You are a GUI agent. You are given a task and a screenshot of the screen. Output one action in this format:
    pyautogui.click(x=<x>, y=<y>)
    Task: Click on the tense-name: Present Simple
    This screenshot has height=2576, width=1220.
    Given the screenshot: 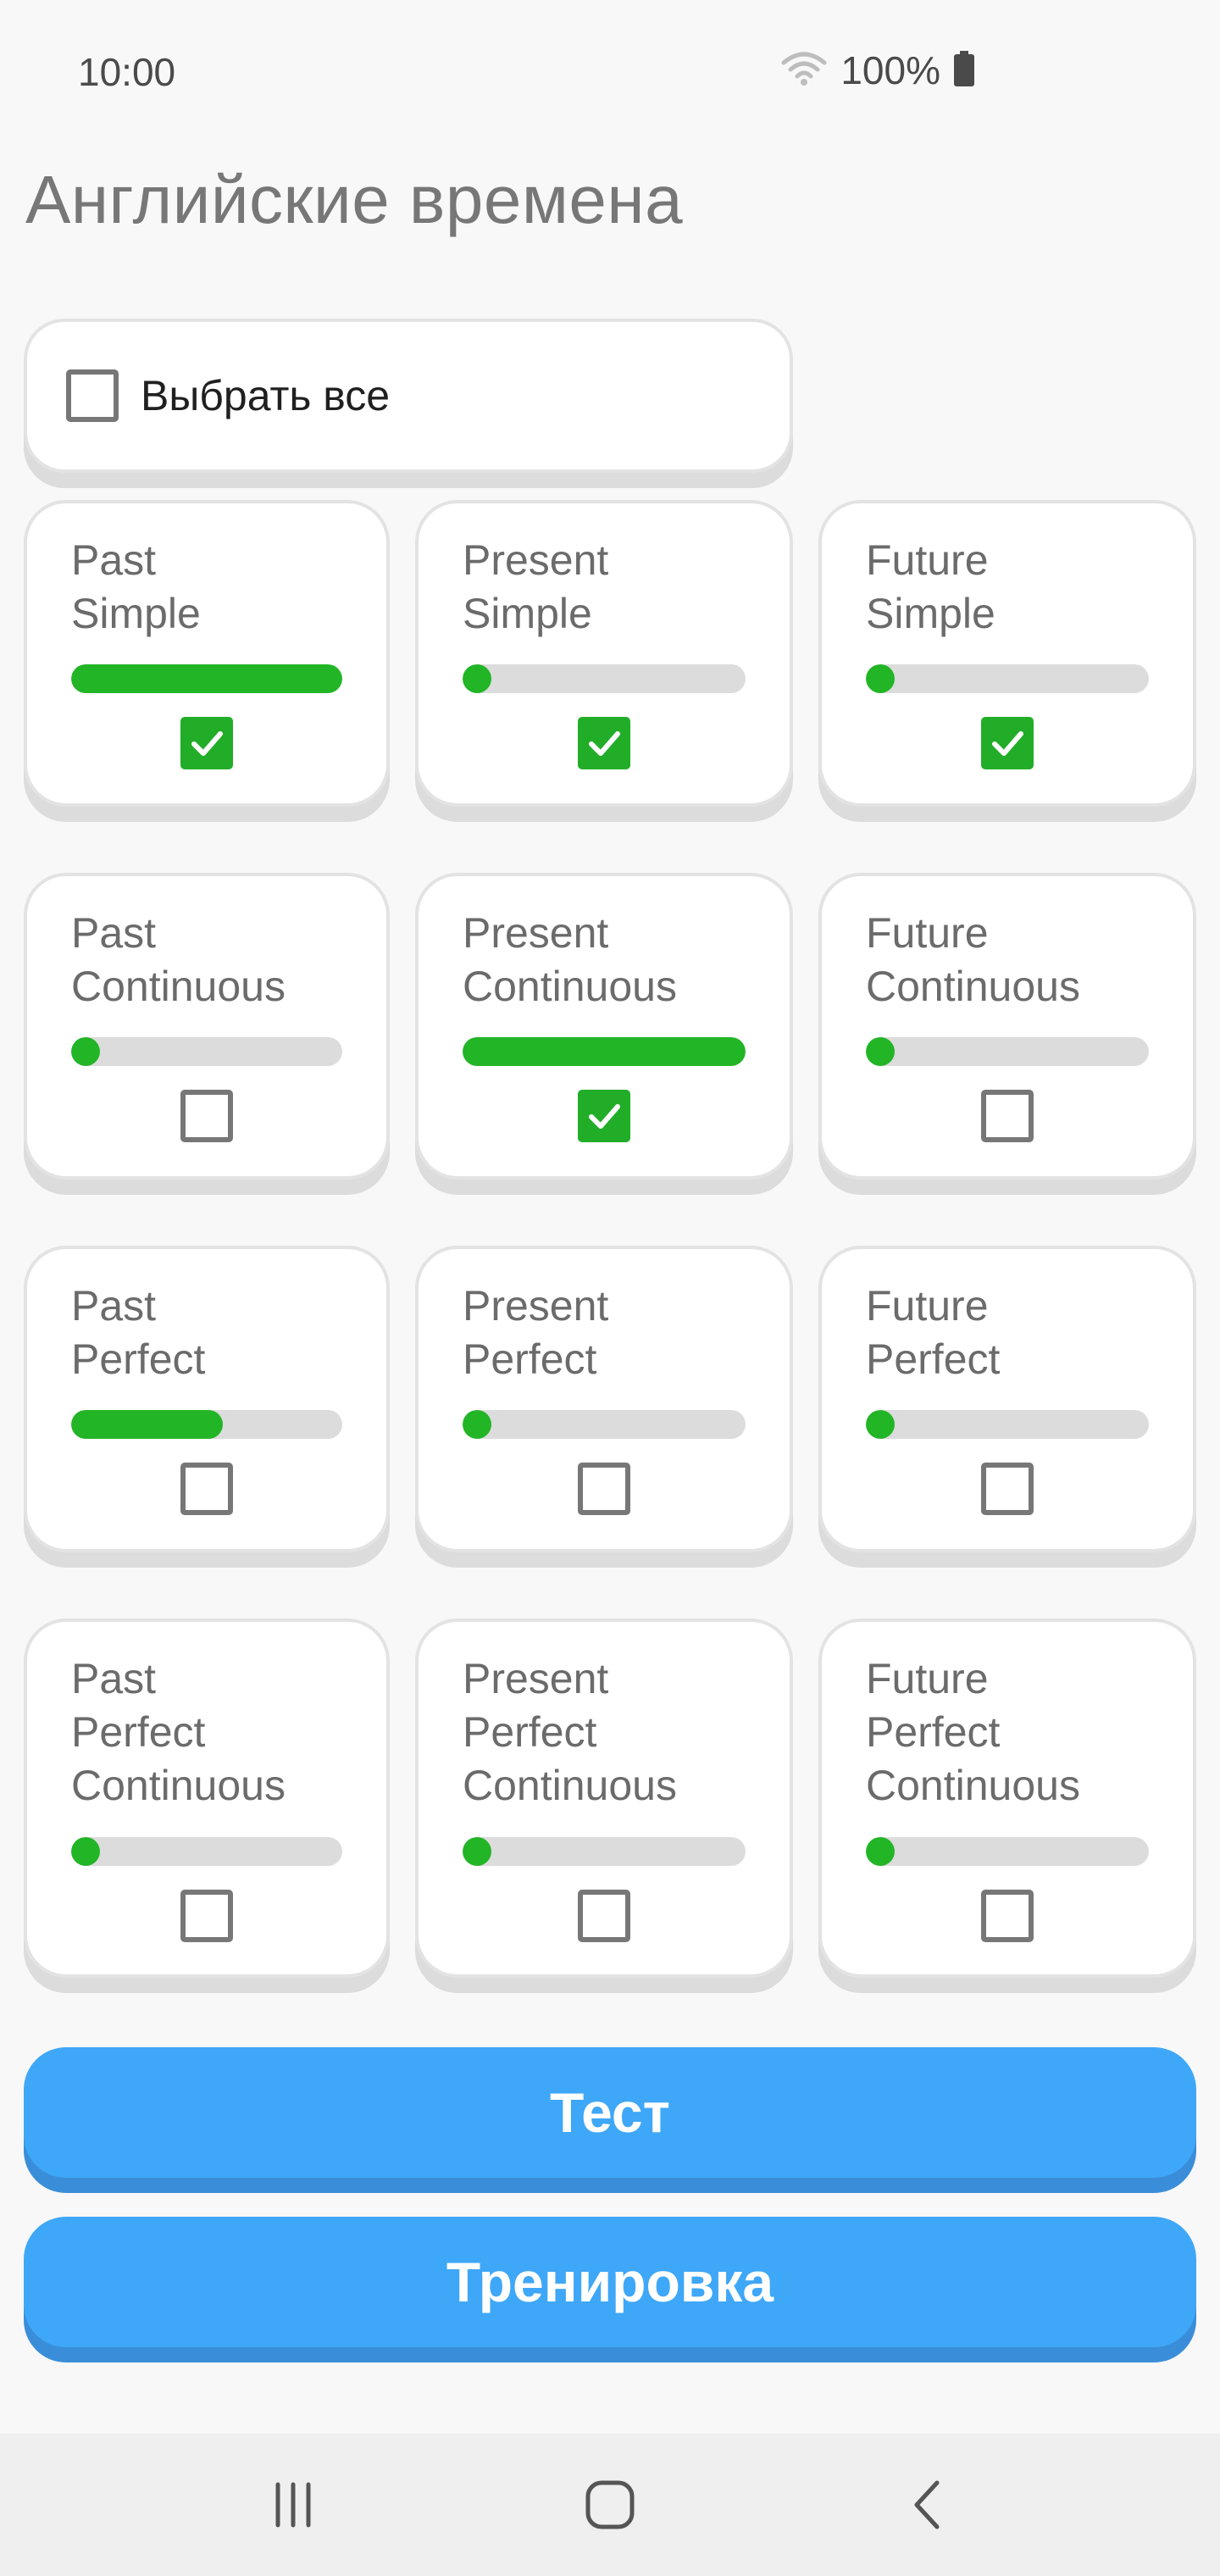 What is the action you would take?
    pyautogui.click(x=536, y=586)
    